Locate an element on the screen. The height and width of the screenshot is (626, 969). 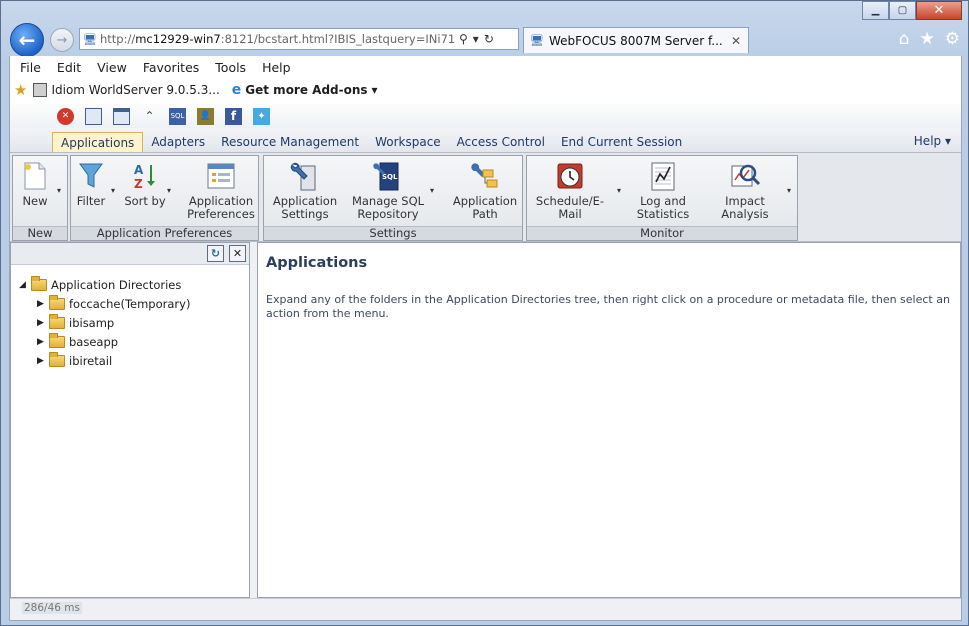
application-preferences-button: Application Preferences is located at coordinates (221, 190).